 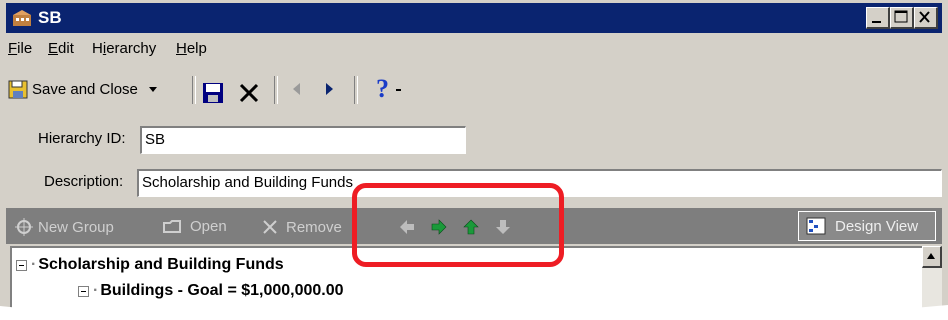 I want to click on close-button, so click(x=926, y=18).